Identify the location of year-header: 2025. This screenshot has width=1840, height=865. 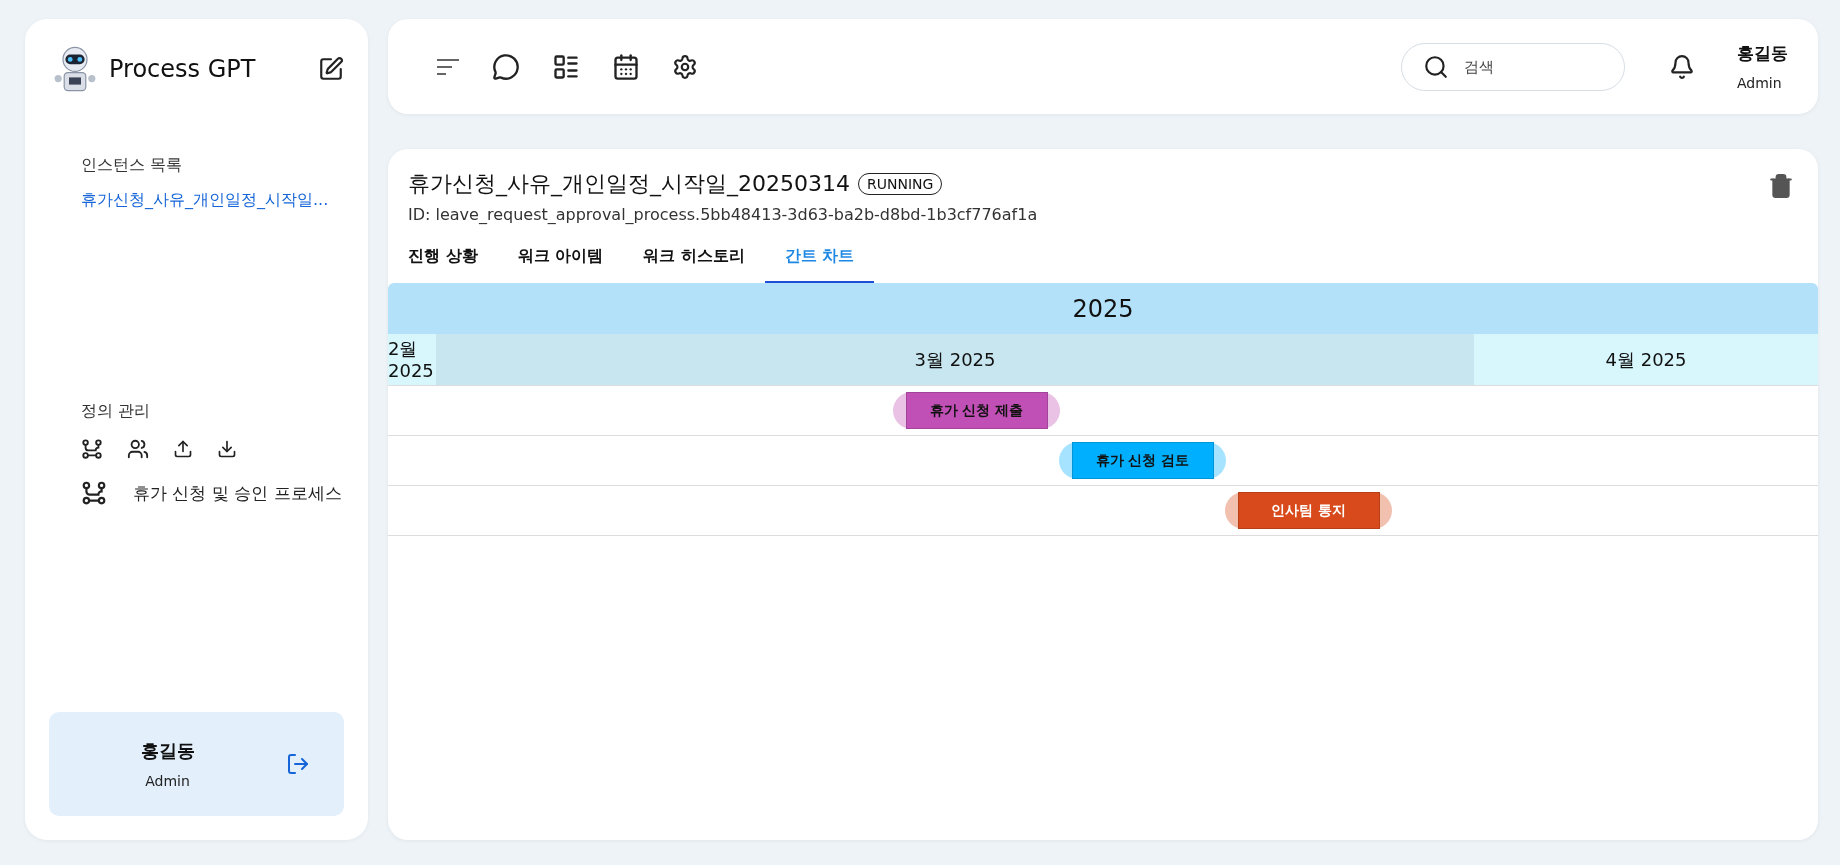
(1103, 308).